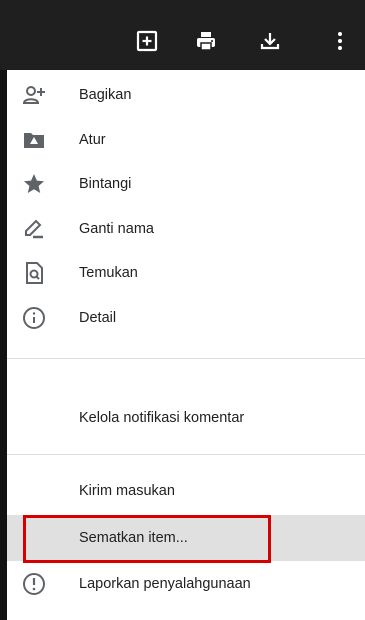 The image size is (365, 620). Describe the element at coordinates (147, 41) in the screenshot. I see `add-comment-icon` at that location.